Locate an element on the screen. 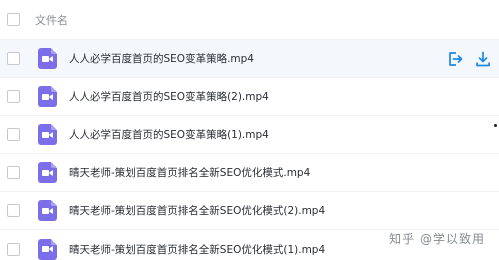  file-row: 晴天老师-策划百度首页排名全新SEO优化模式(2).mp4 is located at coordinates (249, 211).